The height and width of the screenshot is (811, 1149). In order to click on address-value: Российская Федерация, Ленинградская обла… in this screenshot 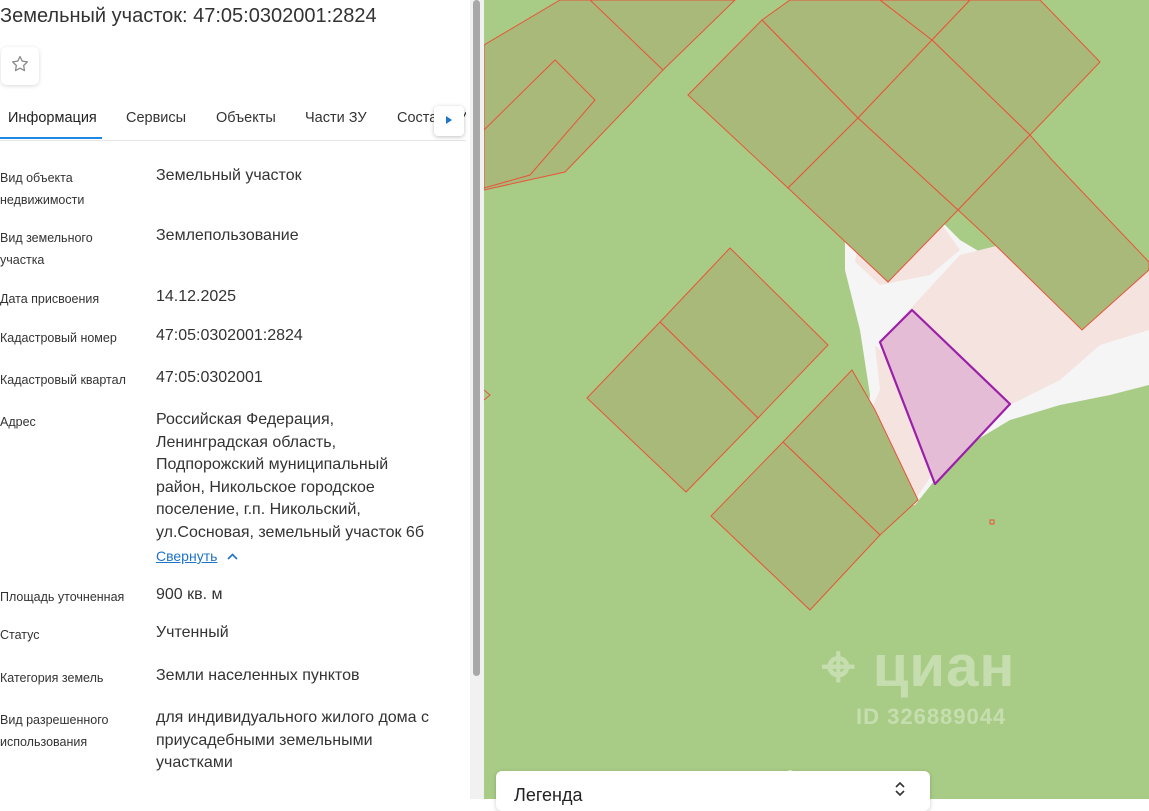, I will do `click(290, 476)`.